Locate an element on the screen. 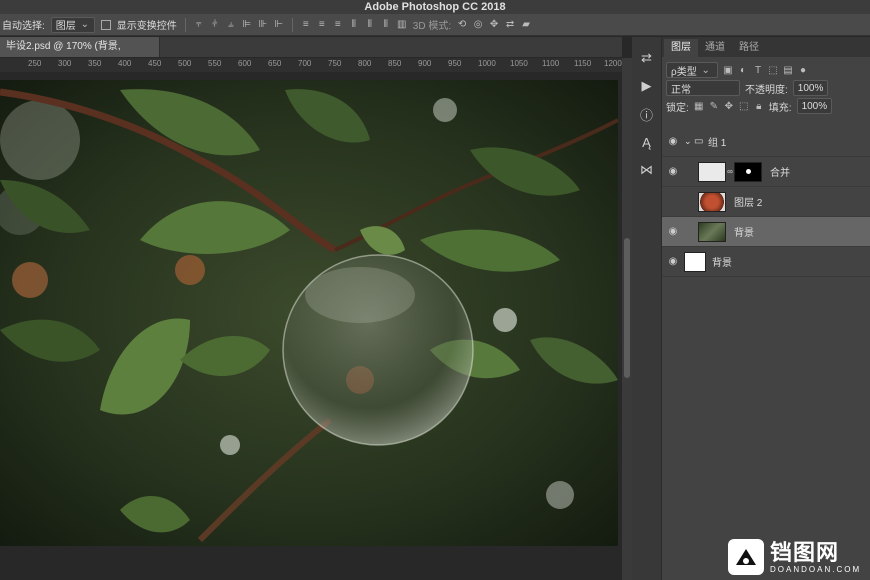  watermark-cn: 铛图网 is located at coordinates (805, 552).